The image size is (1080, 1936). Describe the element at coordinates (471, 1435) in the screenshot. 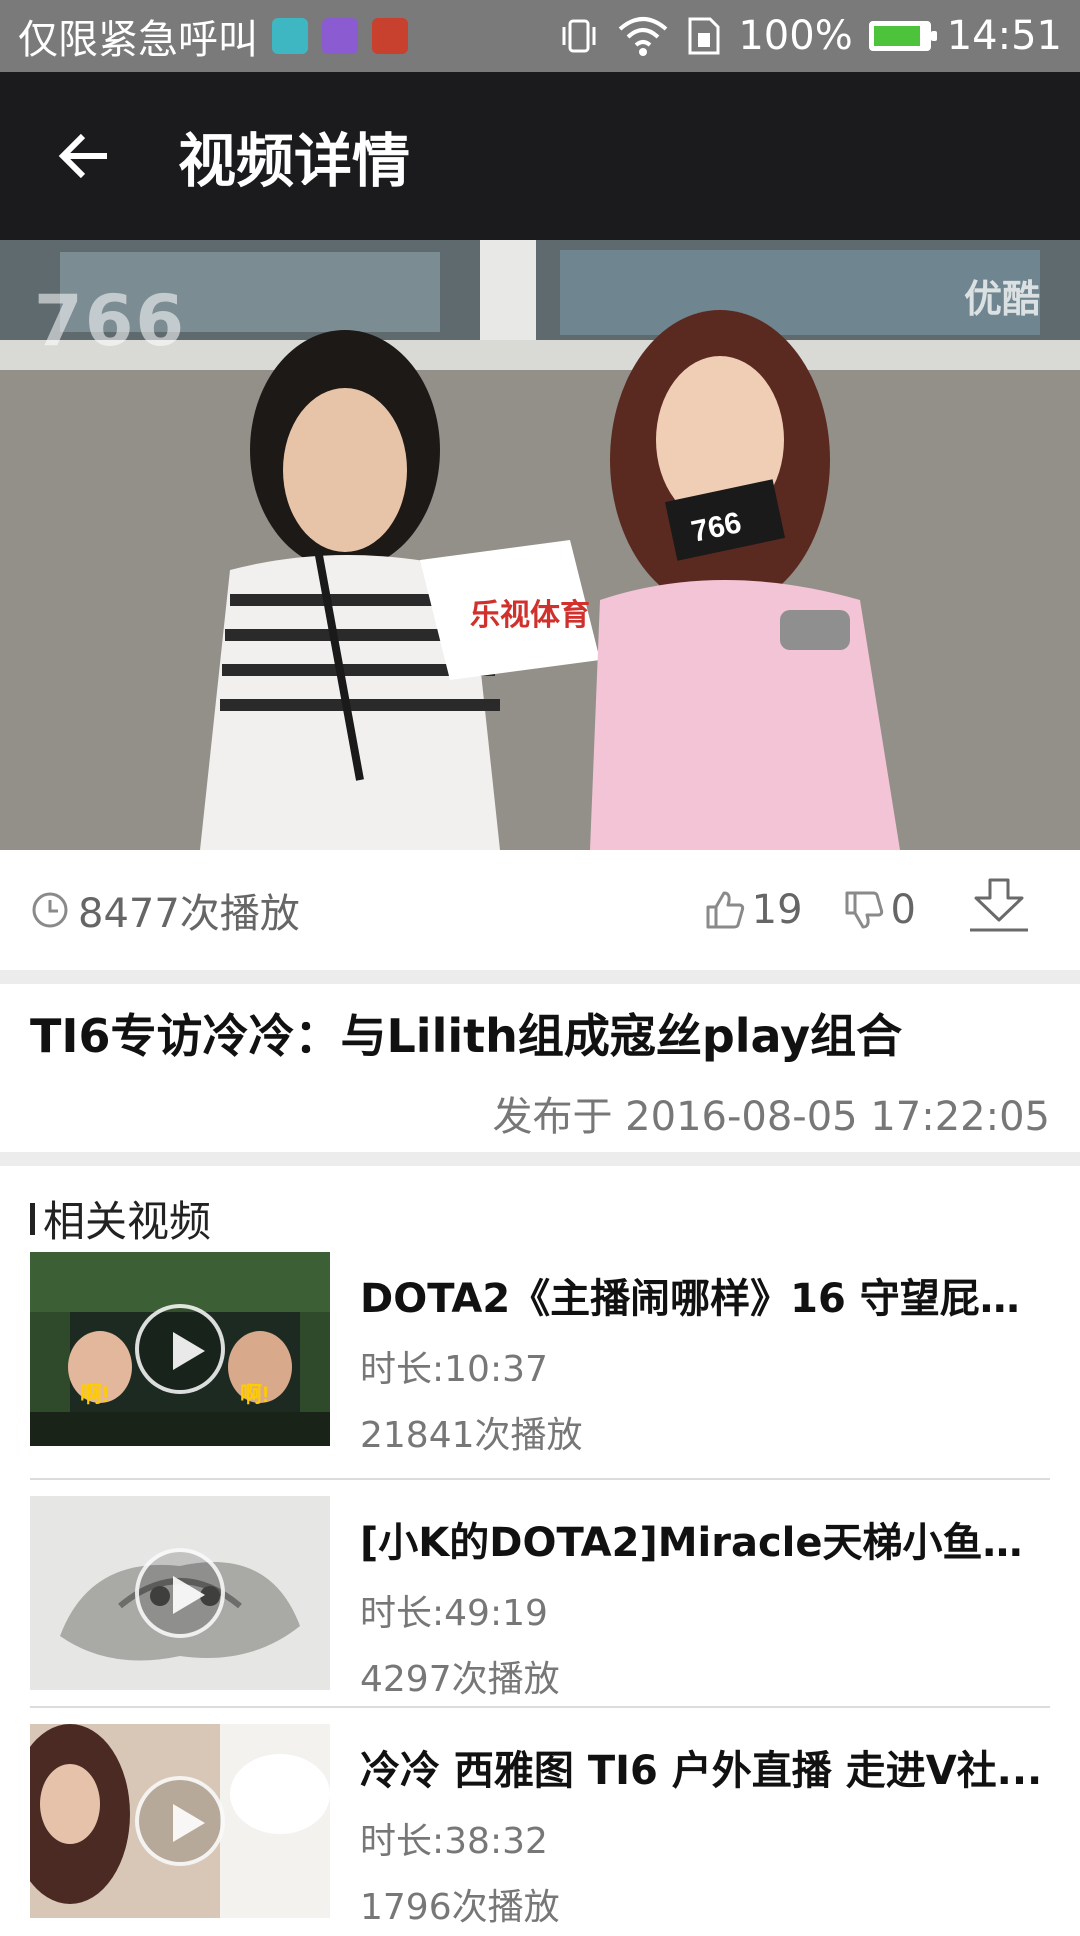

I see `item-plays: 21841次播放` at that location.